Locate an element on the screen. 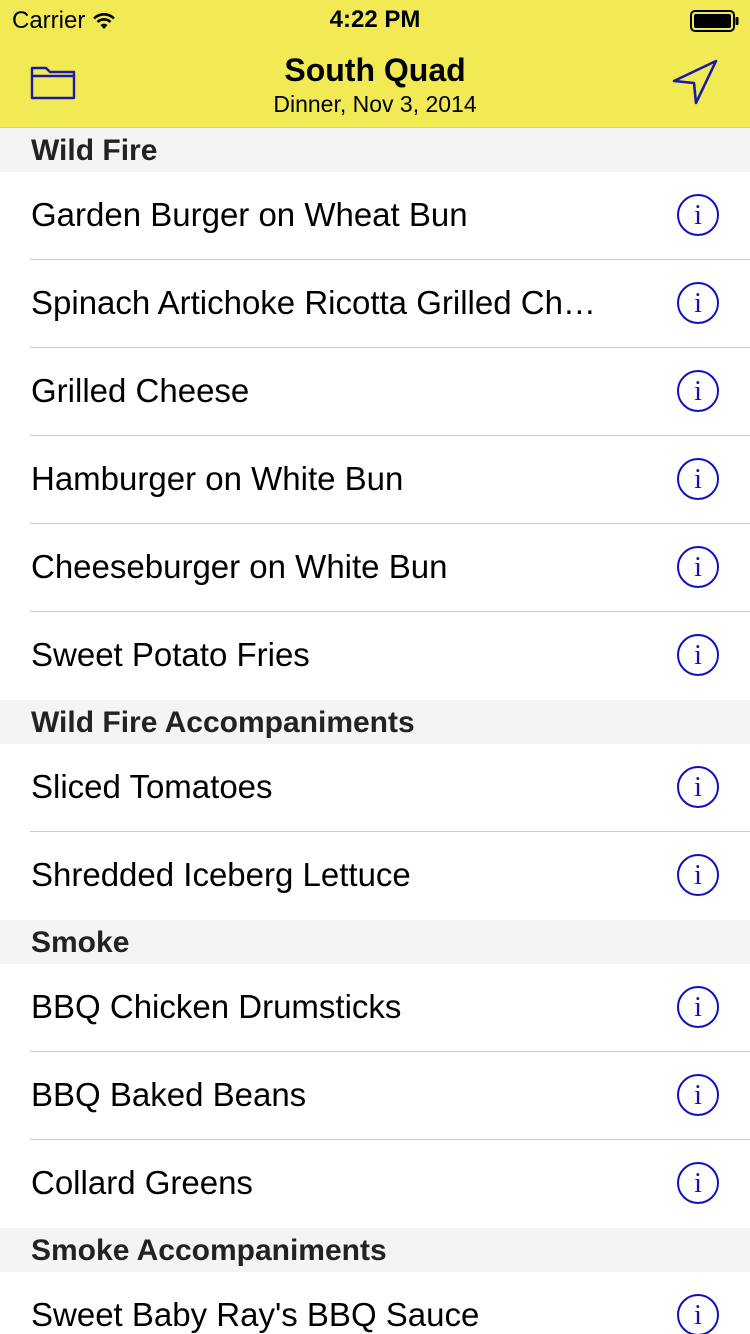  menu-item-row: Shredded Iceberg Lettuce i is located at coordinates (375, 876).